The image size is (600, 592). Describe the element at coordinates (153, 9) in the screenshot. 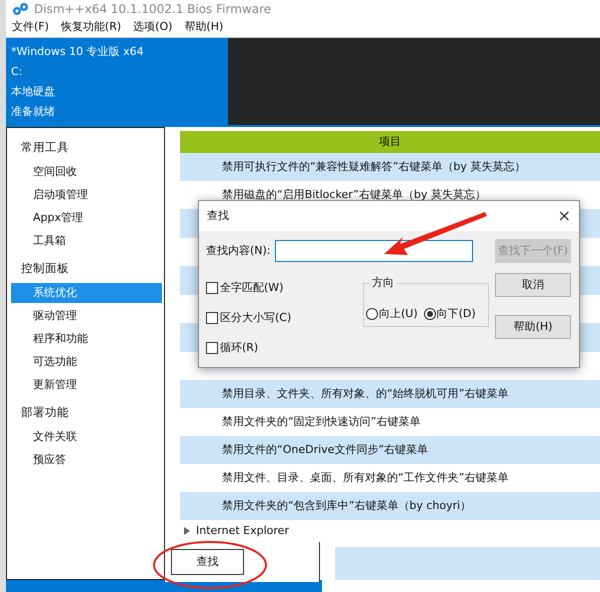

I see `window-title: Dism++x64 10.1.1002.1 Bios Firmware` at that location.